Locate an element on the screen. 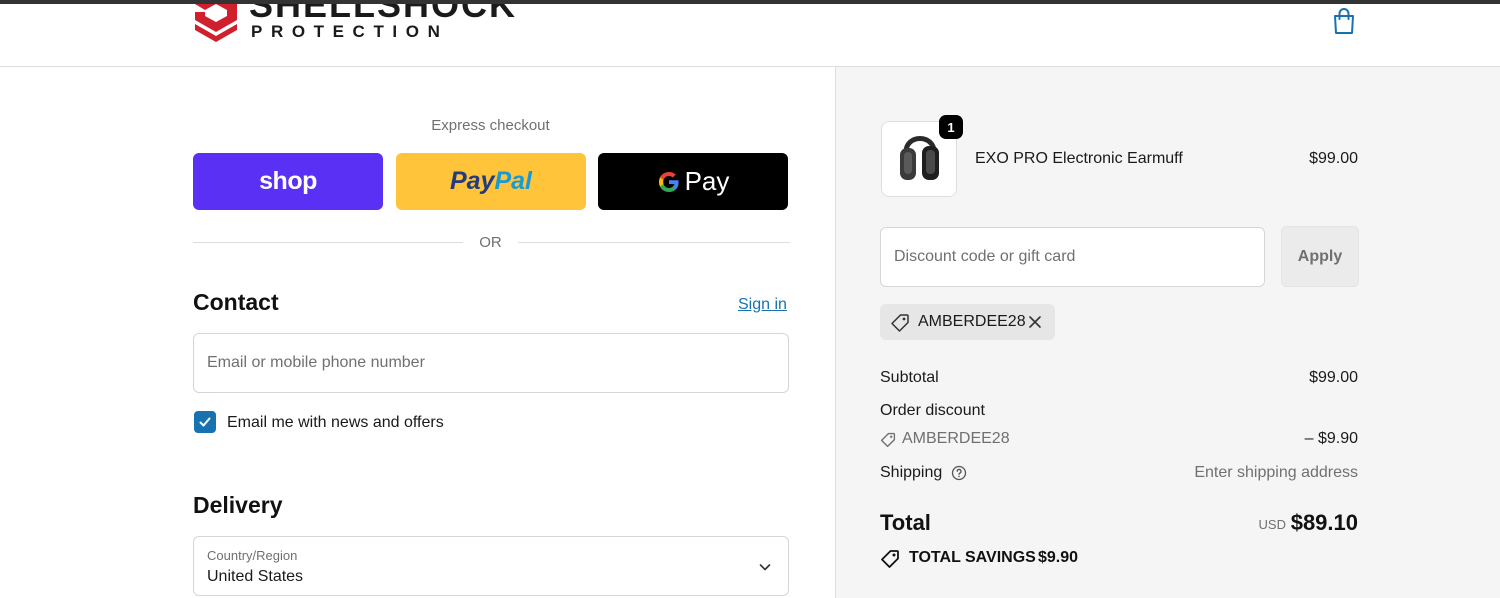 The image size is (1500, 598). google-pay-button: Pay is located at coordinates (693, 181).